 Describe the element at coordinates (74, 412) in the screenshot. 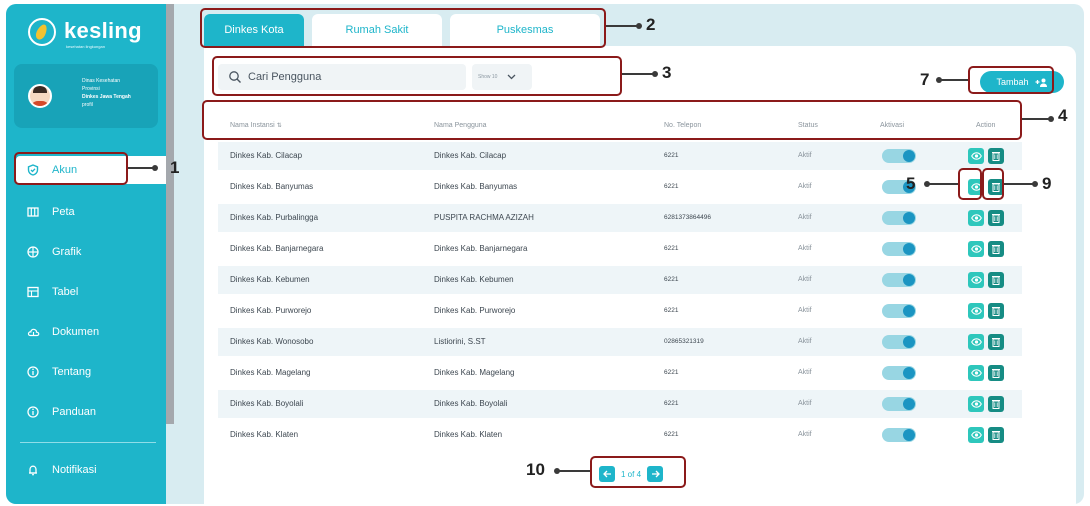

I see `sidebar-item-label: Panduan` at that location.